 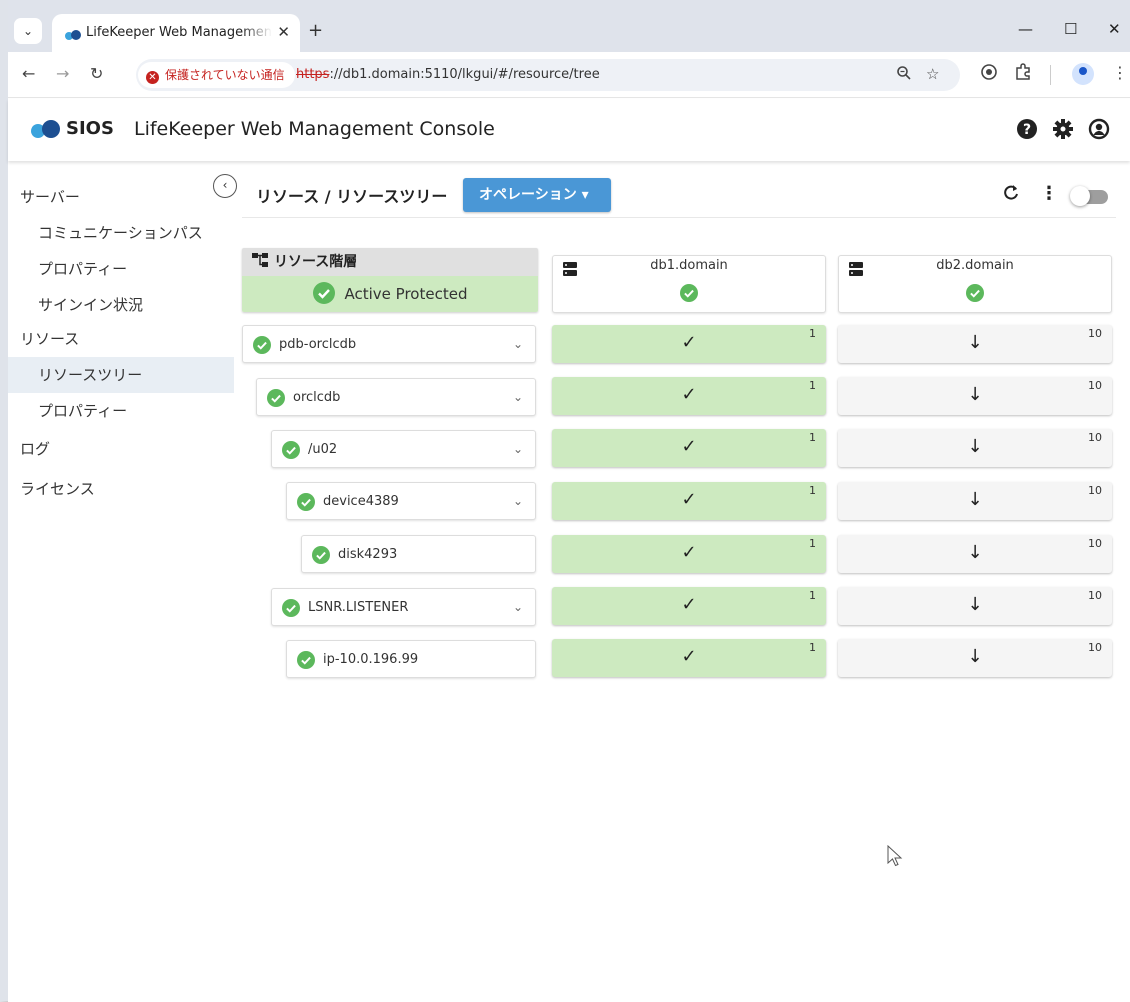 What do you see at coordinates (418, 554) in the screenshot?
I see `resource-node-disk4293: disk4293` at bounding box center [418, 554].